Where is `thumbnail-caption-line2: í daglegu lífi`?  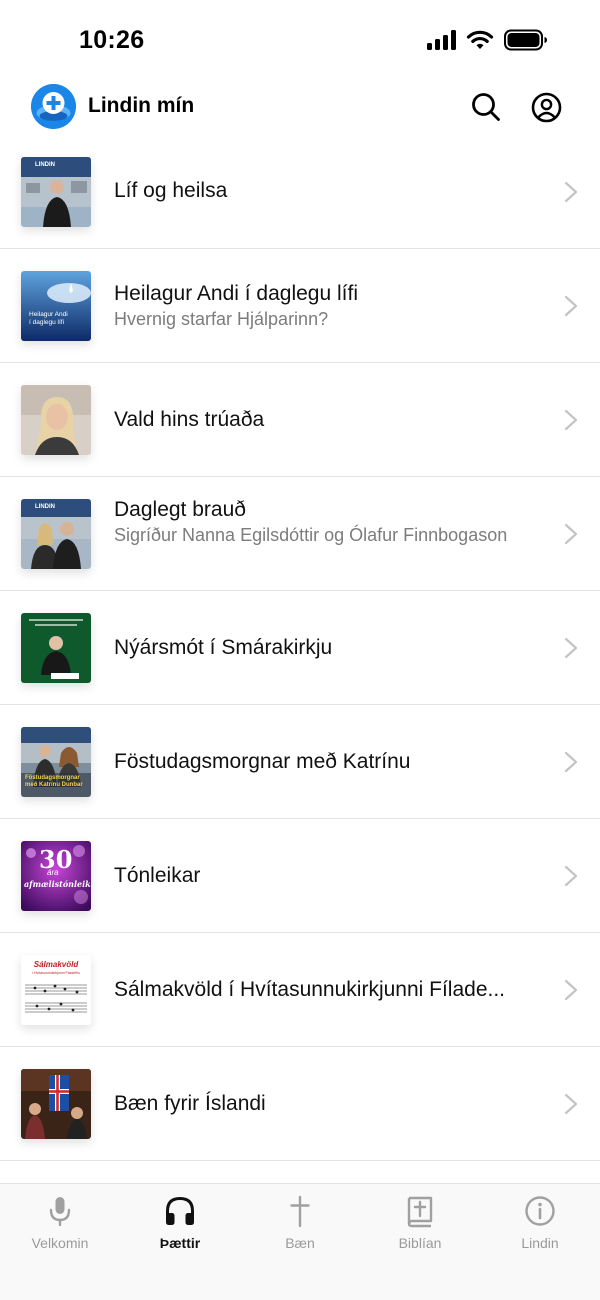
thumbnail-caption-line2: í daglegu lífi is located at coordinates (47, 322).